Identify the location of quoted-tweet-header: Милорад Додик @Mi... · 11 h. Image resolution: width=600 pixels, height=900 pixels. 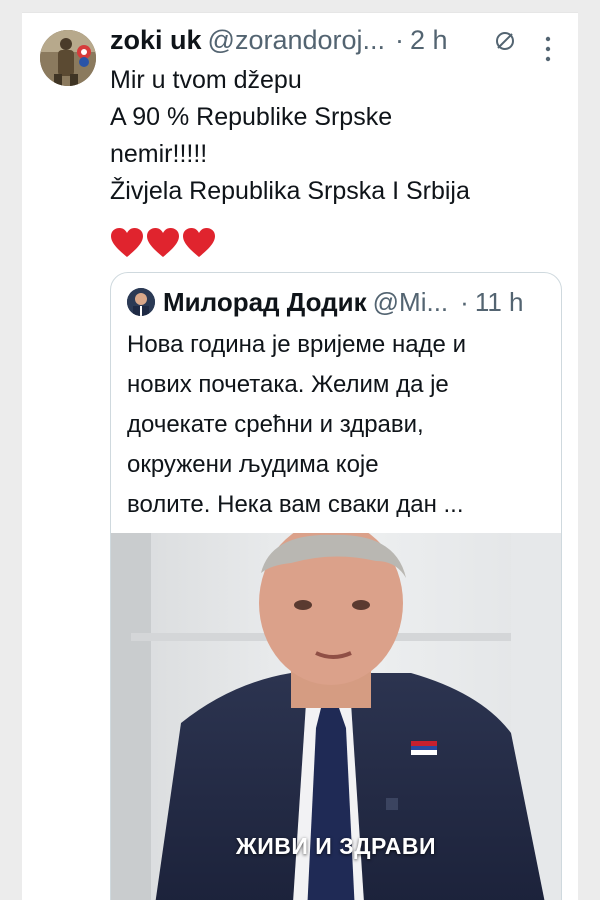
(337, 302).